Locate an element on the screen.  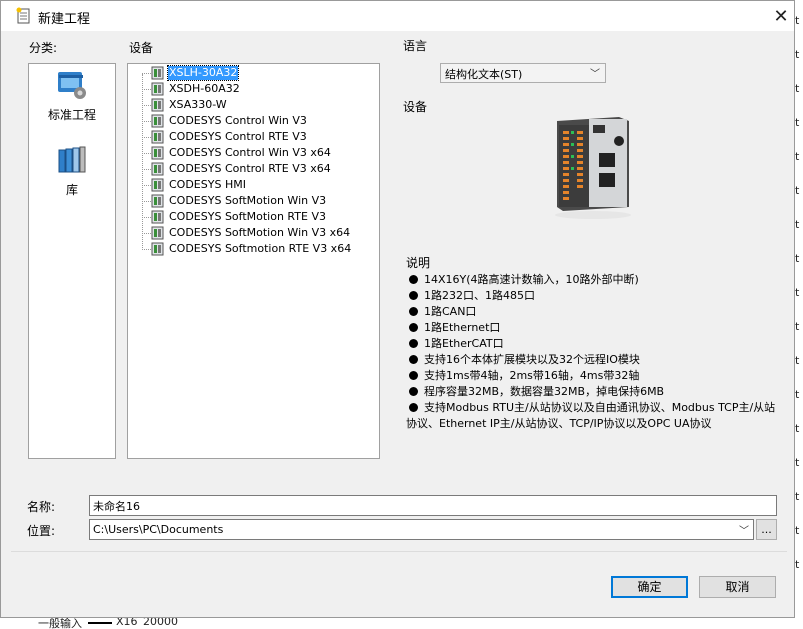
description-bullet: 支持1ms带4轴，2ms带16轴，4ms带32轴 is located at coordinates (592, 376).